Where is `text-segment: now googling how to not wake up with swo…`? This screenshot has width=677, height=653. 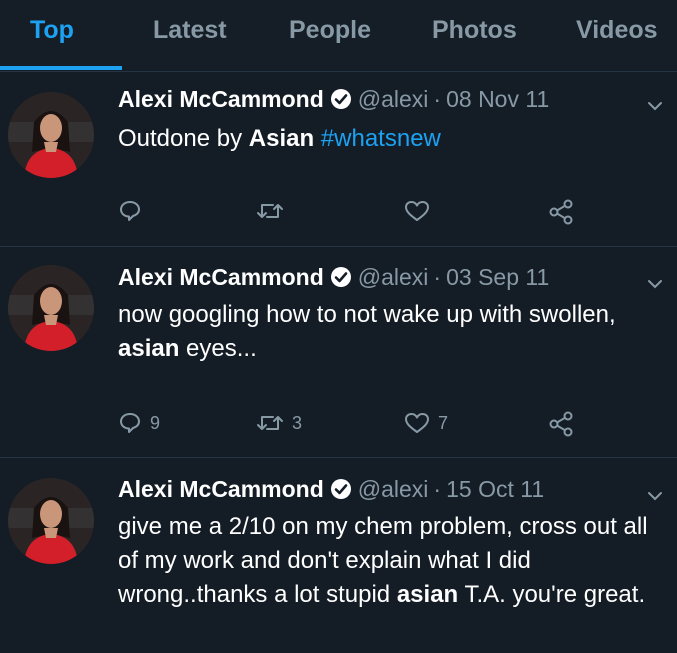 text-segment: now googling how to not wake up with swo… is located at coordinates (367, 314).